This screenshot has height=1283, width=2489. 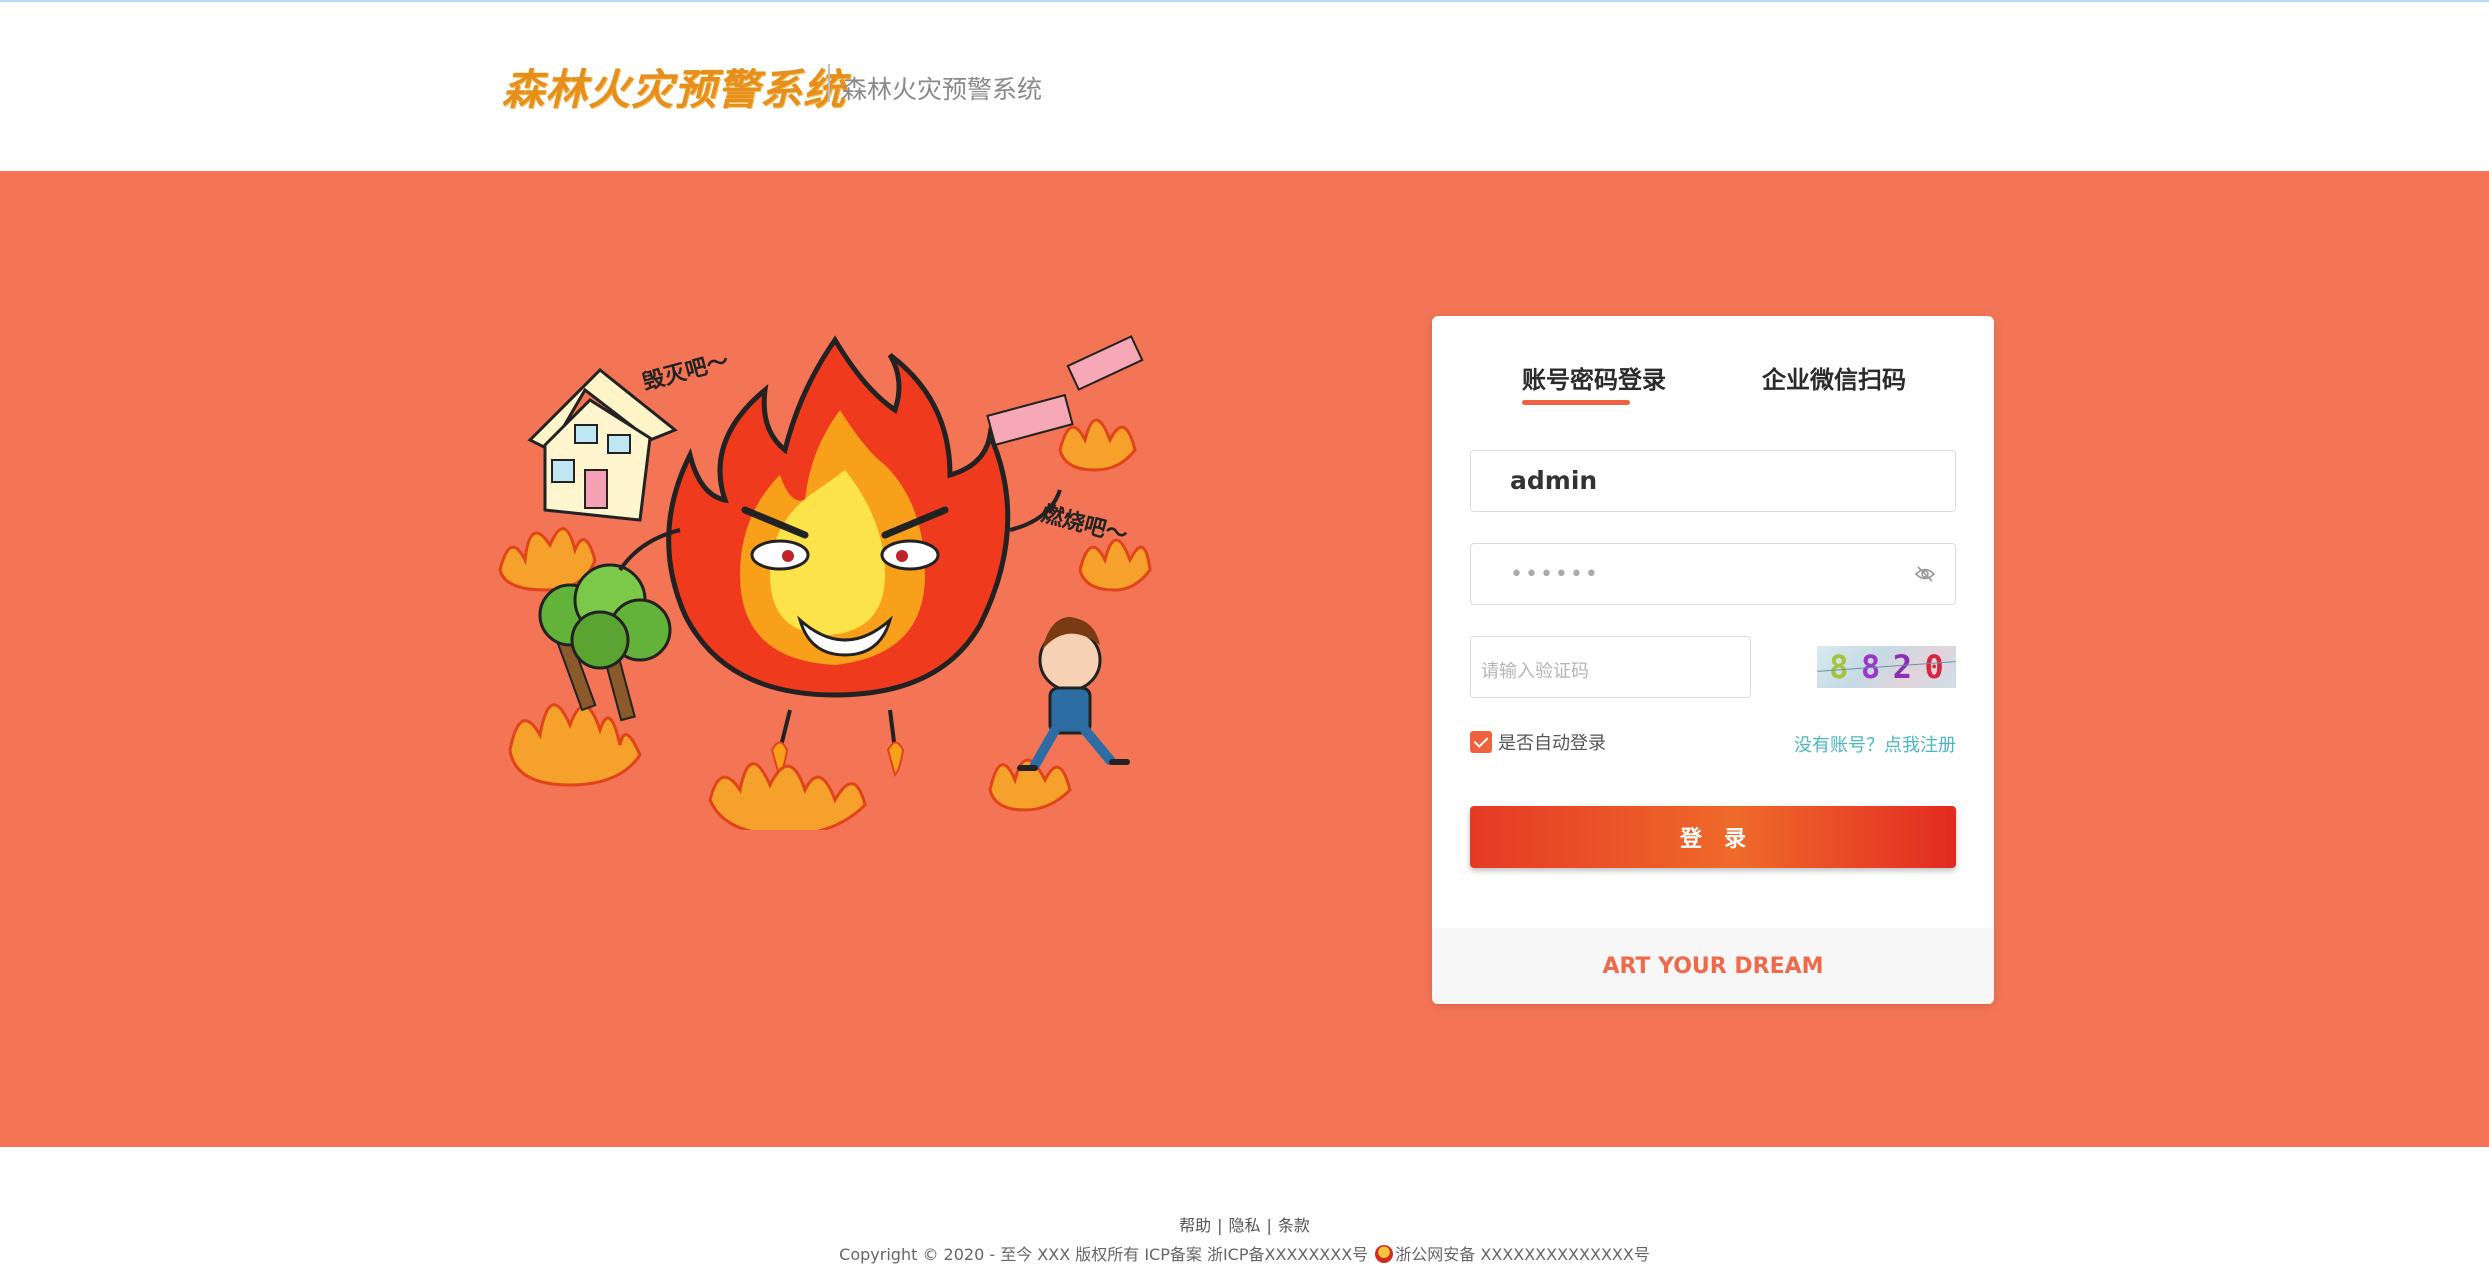 What do you see at coordinates (1555, 574) in the screenshot?
I see `password-value: ••••••` at bounding box center [1555, 574].